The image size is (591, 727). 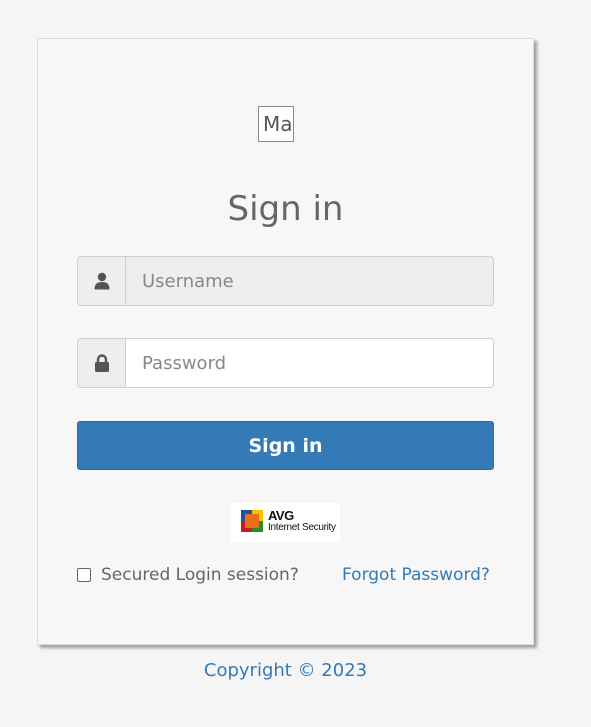 I want to click on page-title: Sign in, so click(x=285, y=209).